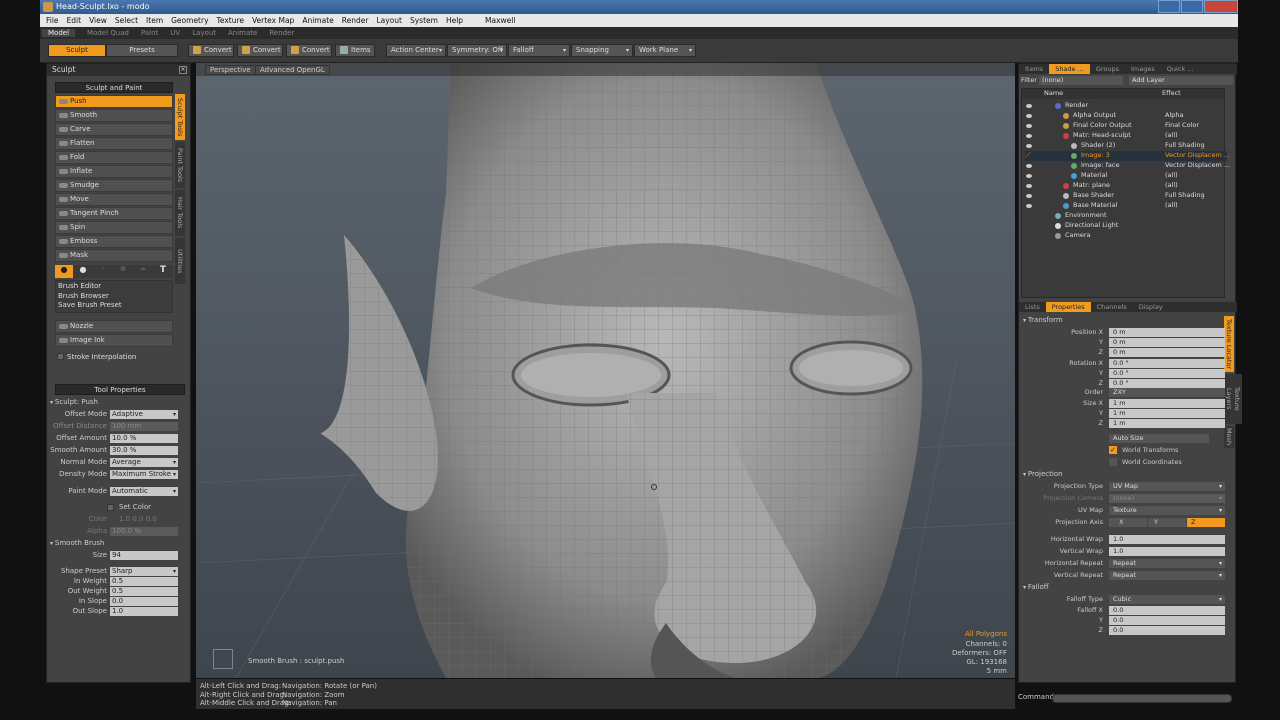 The width and height of the screenshot is (1280, 720). I want to click on tab-channels: Channels, so click(1112, 307).